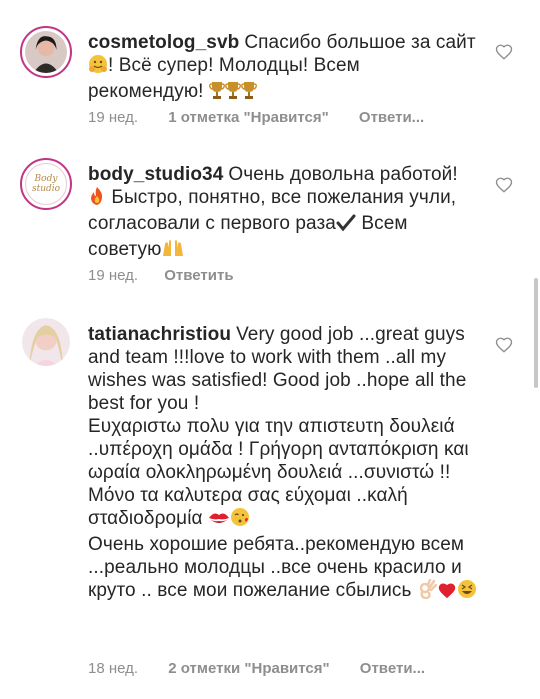  I want to click on face-blowing-kiss-icon, so click(240, 520).